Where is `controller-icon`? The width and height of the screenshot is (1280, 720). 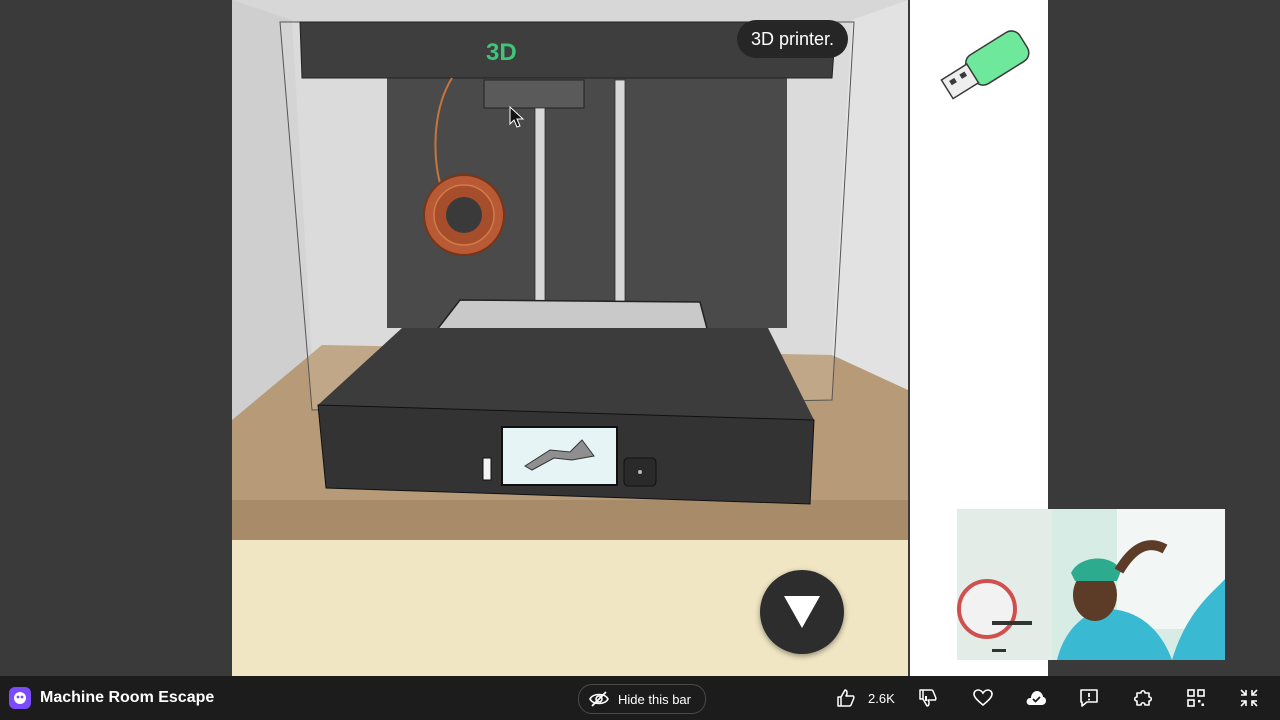
controller-icon is located at coordinates (20, 698).